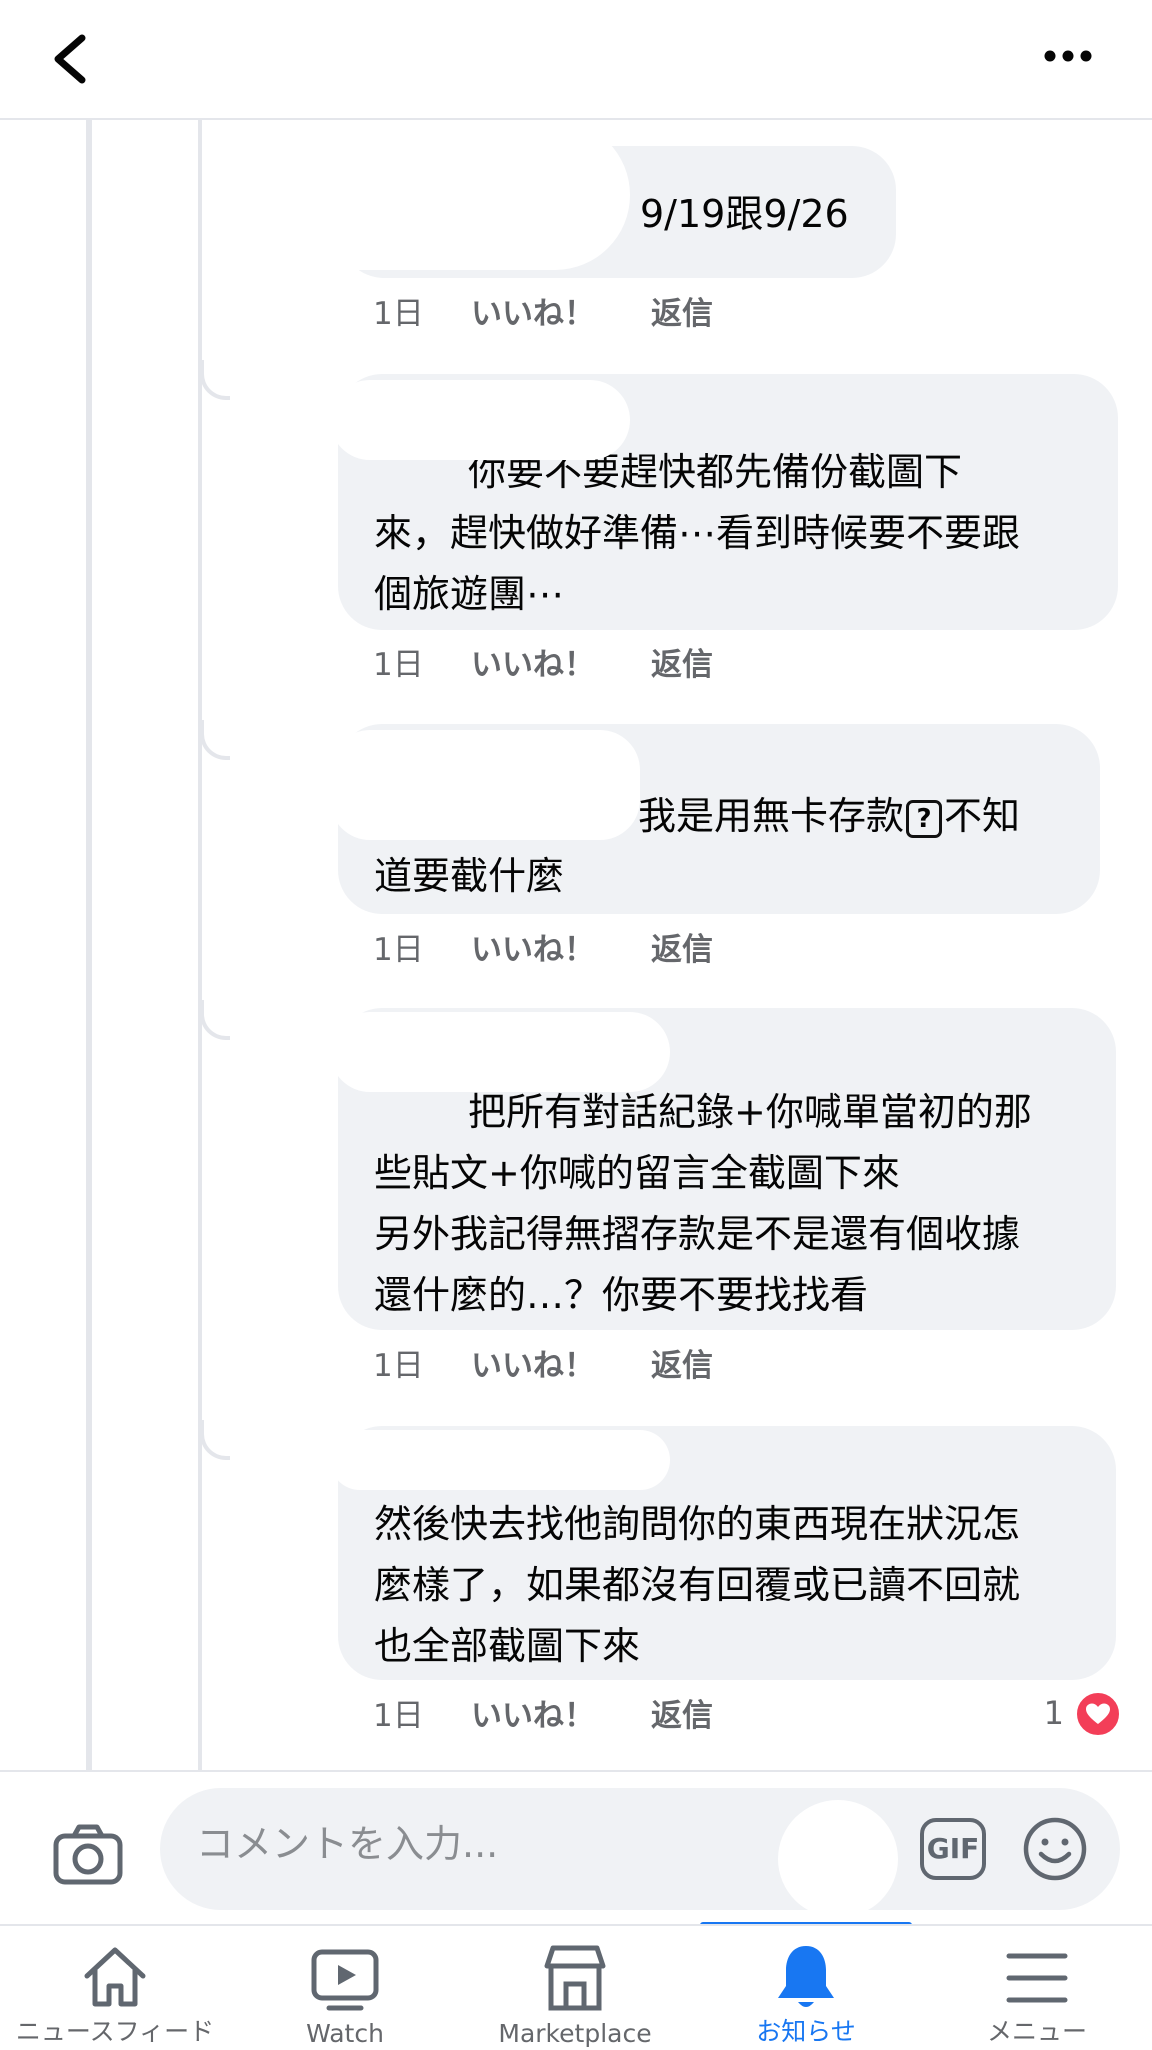 The width and height of the screenshot is (1152, 2050). I want to click on nav-item-menu: メニュー, so click(1037, 1988).